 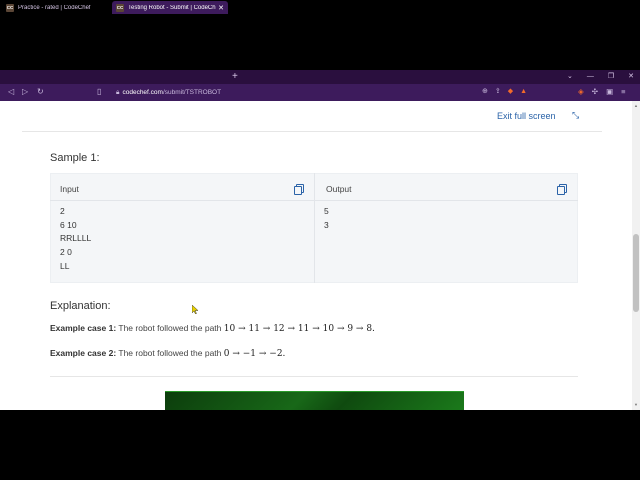 What do you see at coordinates (235, 77) in the screenshot?
I see `new-tab-button: +` at bounding box center [235, 77].